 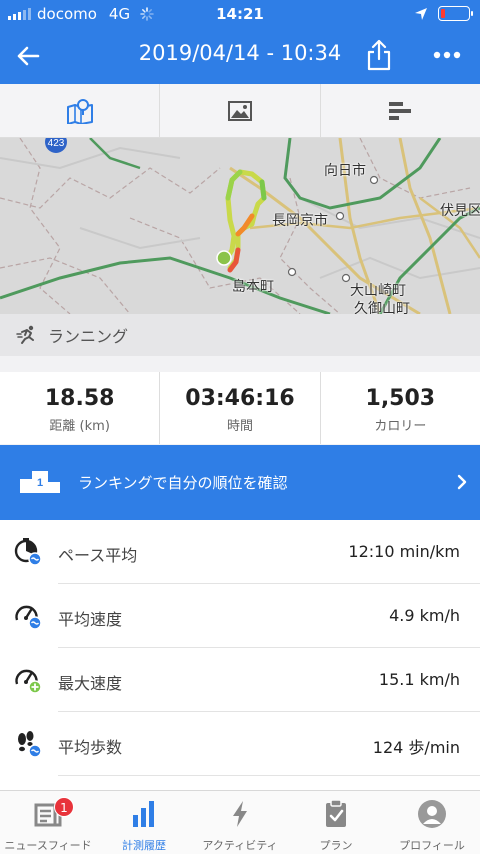 I want to click on tabbar-profile-label: プロフィール, so click(x=432, y=845).